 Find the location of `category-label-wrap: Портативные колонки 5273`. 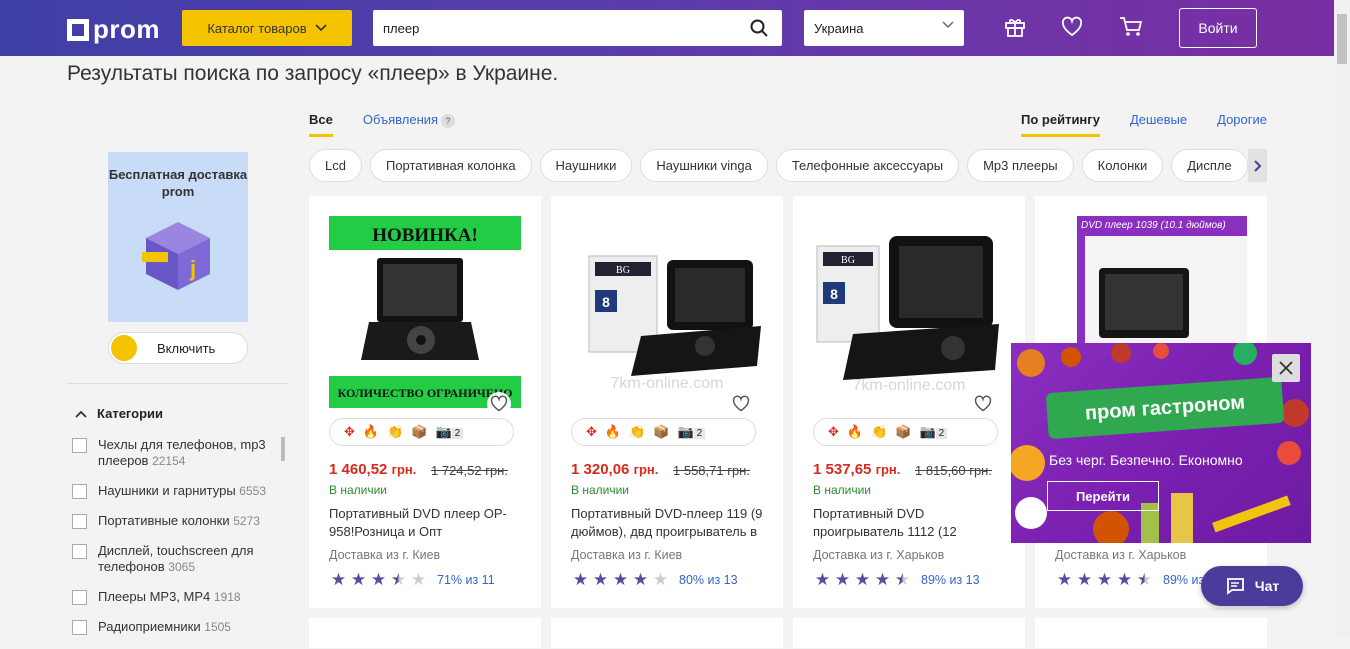

category-label-wrap: Портативные колонки 5273 is located at coordinates (179, 521).